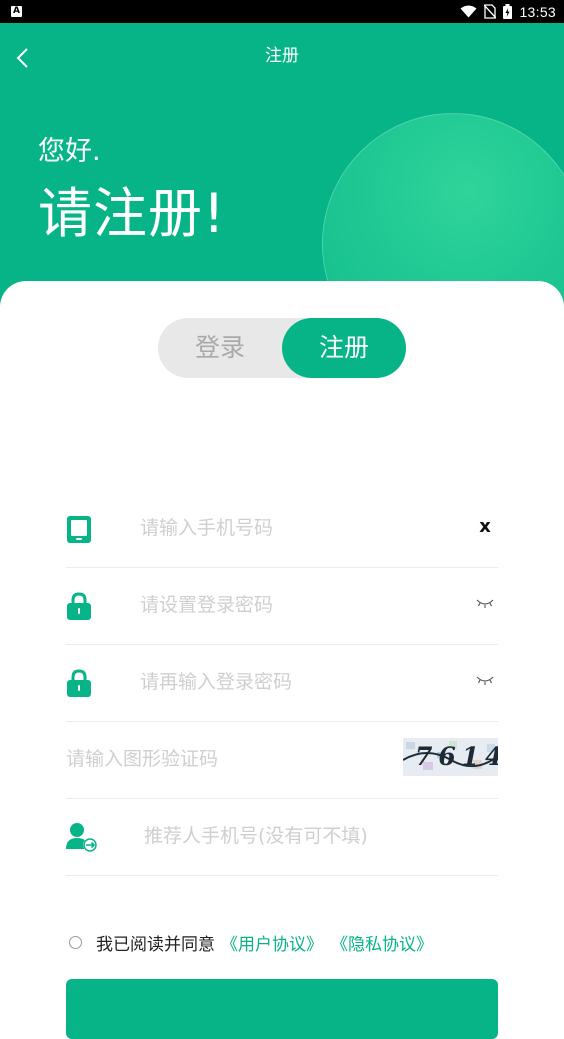 This screenshot has height=1039, width=564. I want to click on page-title: 注册, so click(282, 56).